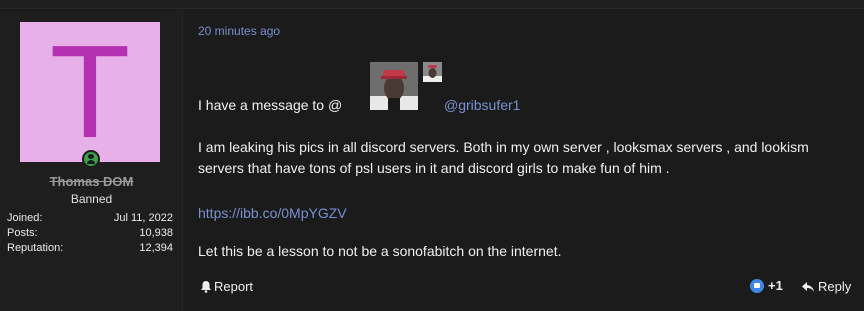 The image size is (864, 311). What do you see at coordinates (143, 218) in the screenshot?
I see `stat-value: Jul 11, 2022` at bounding box center [143, 218].